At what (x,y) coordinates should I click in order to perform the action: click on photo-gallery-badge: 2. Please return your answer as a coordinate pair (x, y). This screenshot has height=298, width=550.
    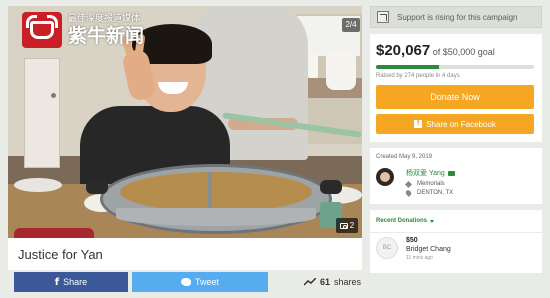
    Looking at the image, I should click on (347, 225).